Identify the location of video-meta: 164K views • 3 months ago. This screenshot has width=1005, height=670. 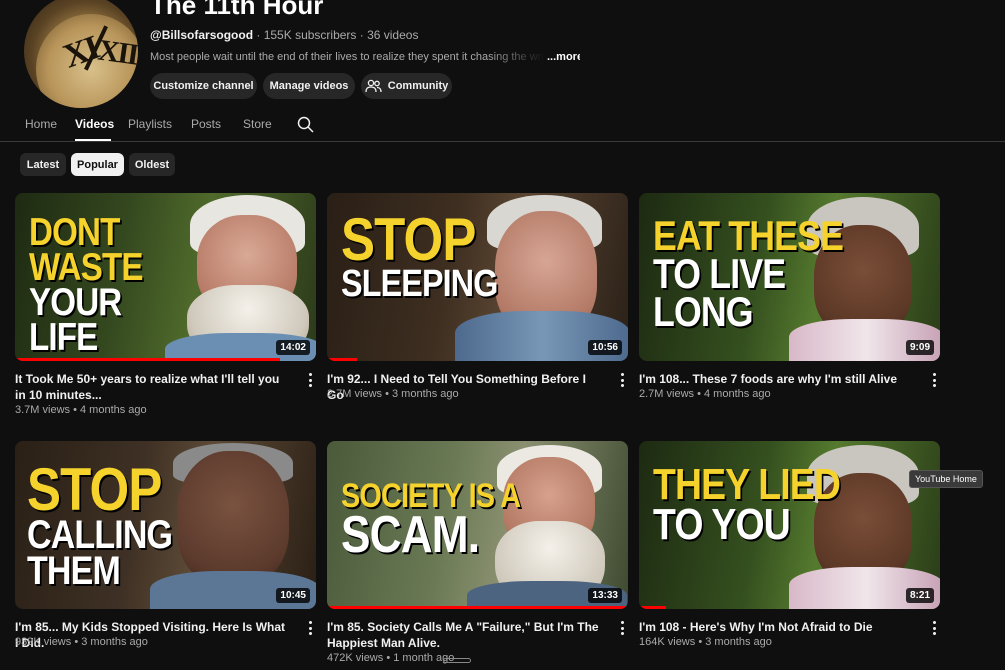
(705, 642).